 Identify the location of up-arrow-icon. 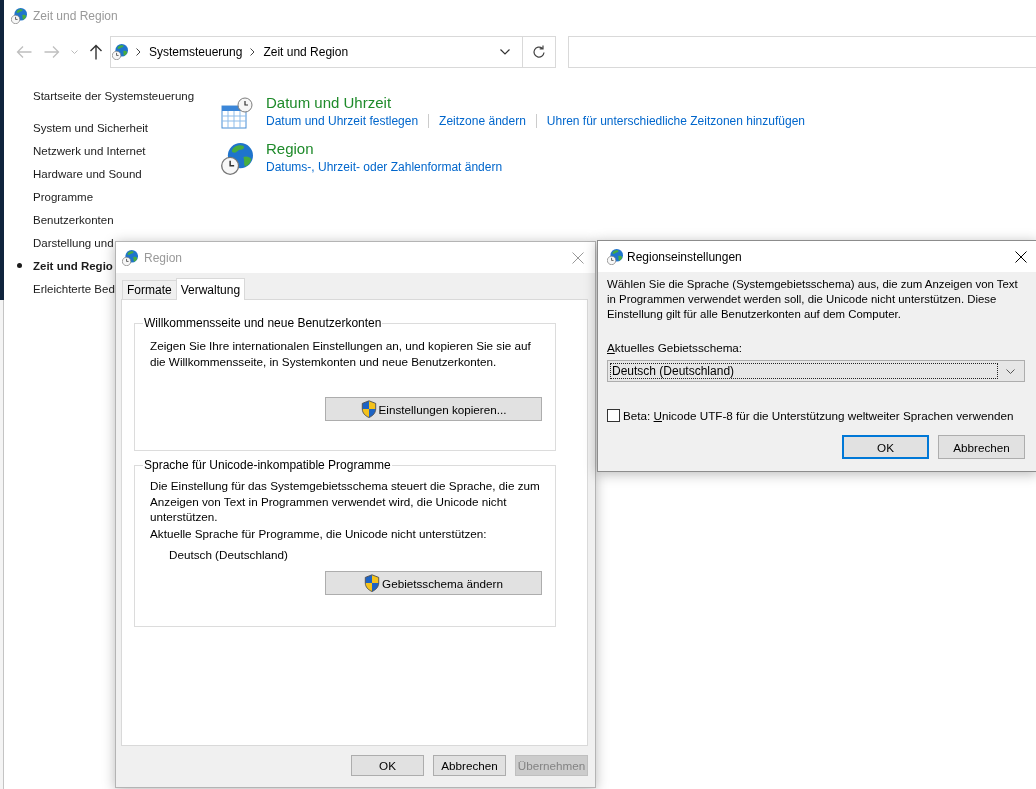
(96, 52).